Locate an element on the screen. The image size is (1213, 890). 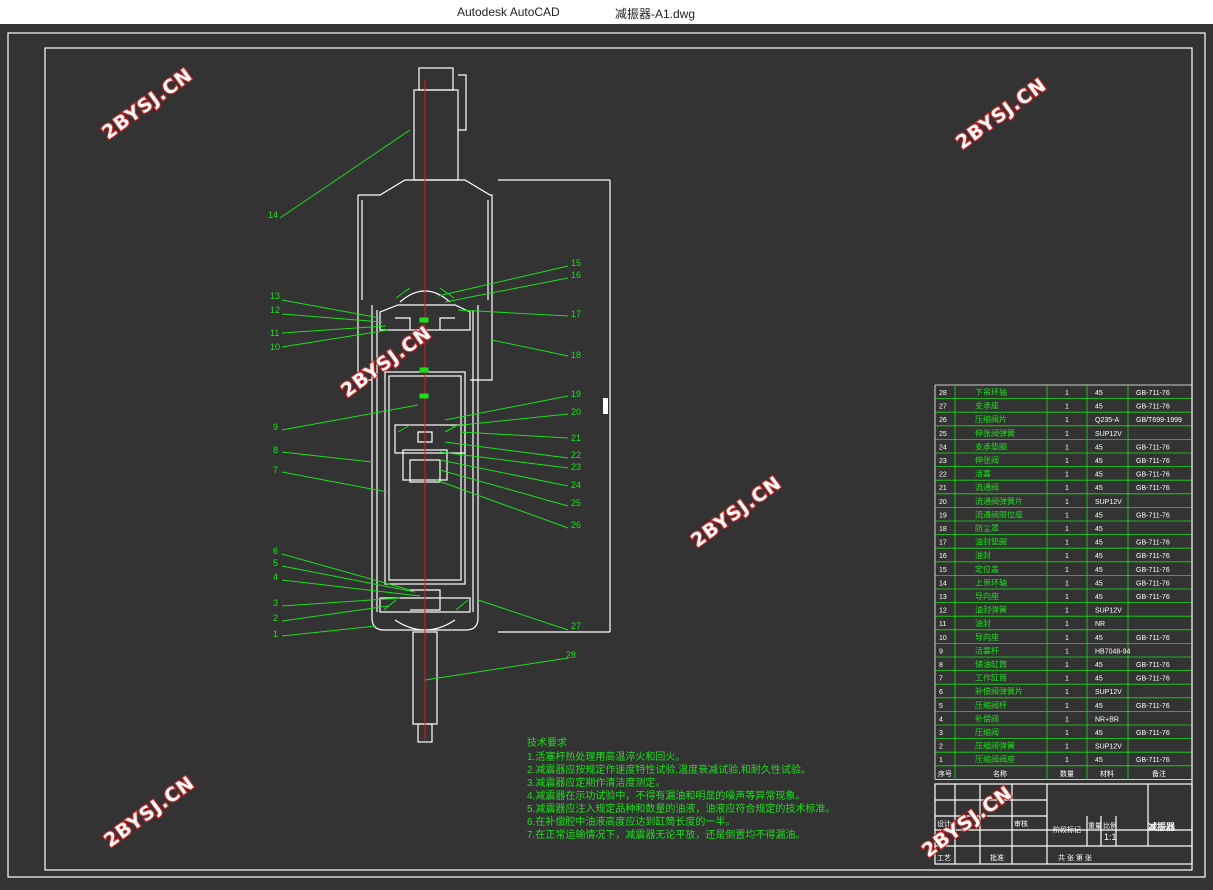
bom-no: 10 is located at coordinates (943, 638).